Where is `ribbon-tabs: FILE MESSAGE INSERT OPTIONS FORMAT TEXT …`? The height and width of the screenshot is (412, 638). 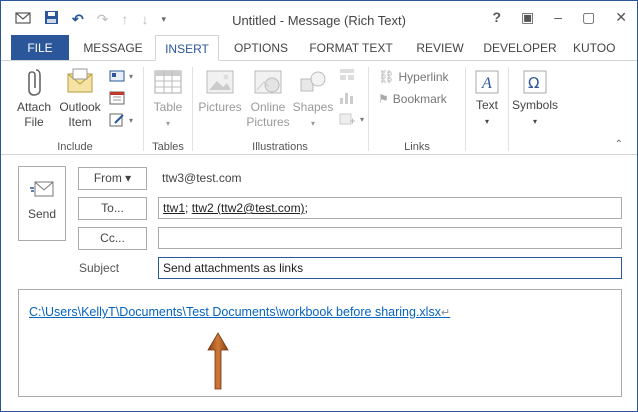
ribbon-tabs: FILE MESSAGE INSERT OPTIONS FORMAT TEXT … is located at coordinates (319, 48).